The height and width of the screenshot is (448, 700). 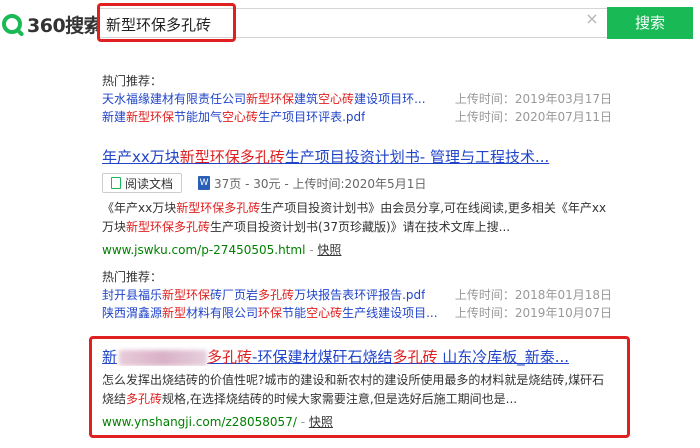 What do you see at coordinates (203, 250) in the screenshot?
I see `result-url: www.jswku.com/p-27450505.html` at bounding box center [203, 250].